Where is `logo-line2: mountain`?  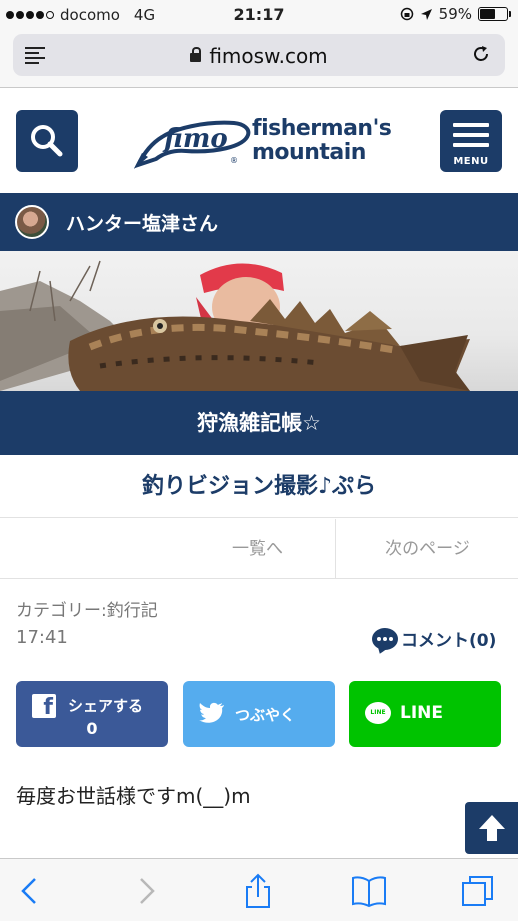 logo-line2: mountain is located at coordinates (309, 152).